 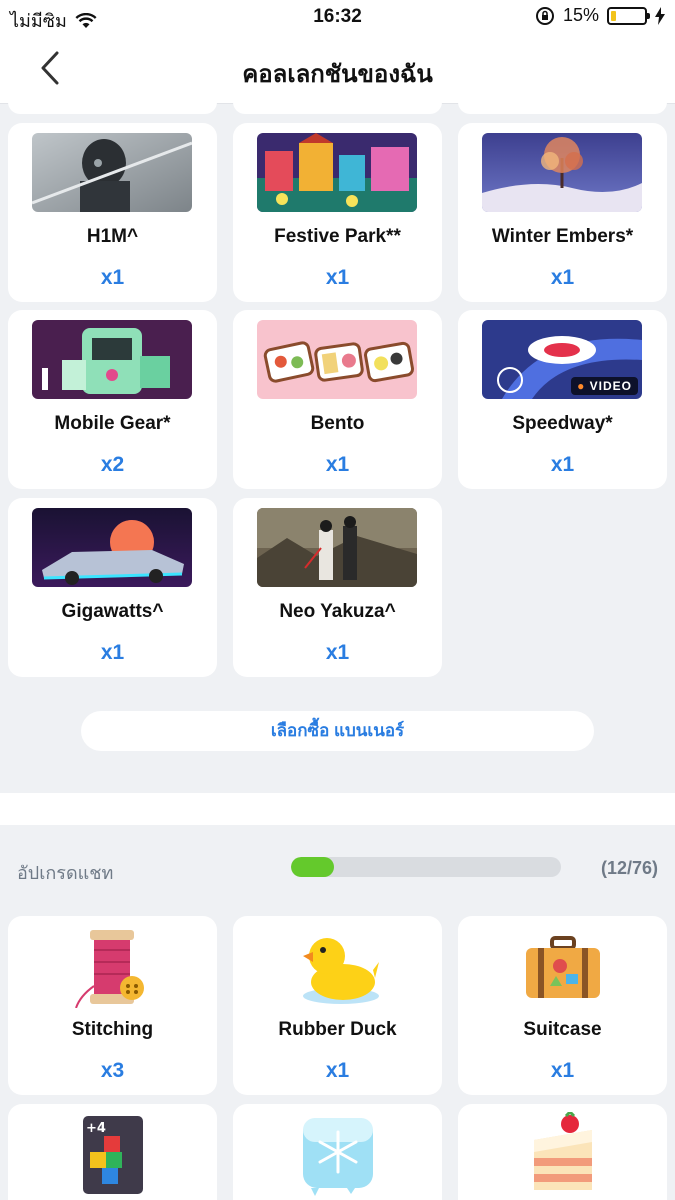 I want to click on upgrade-card-suitcase: Suitcase x1, so click(x=562, y=1005).